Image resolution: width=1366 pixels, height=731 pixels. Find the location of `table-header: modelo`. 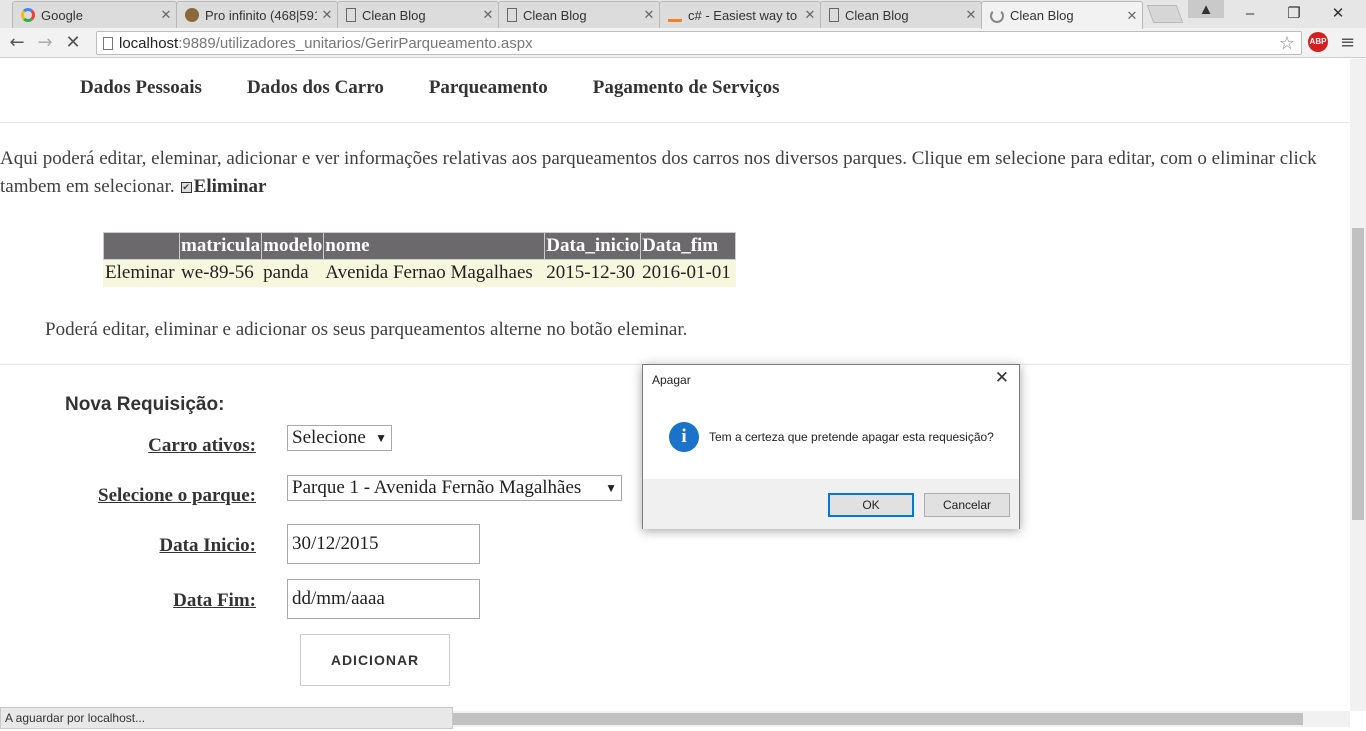

table-header: modelo is located at coordinates (293, 246).